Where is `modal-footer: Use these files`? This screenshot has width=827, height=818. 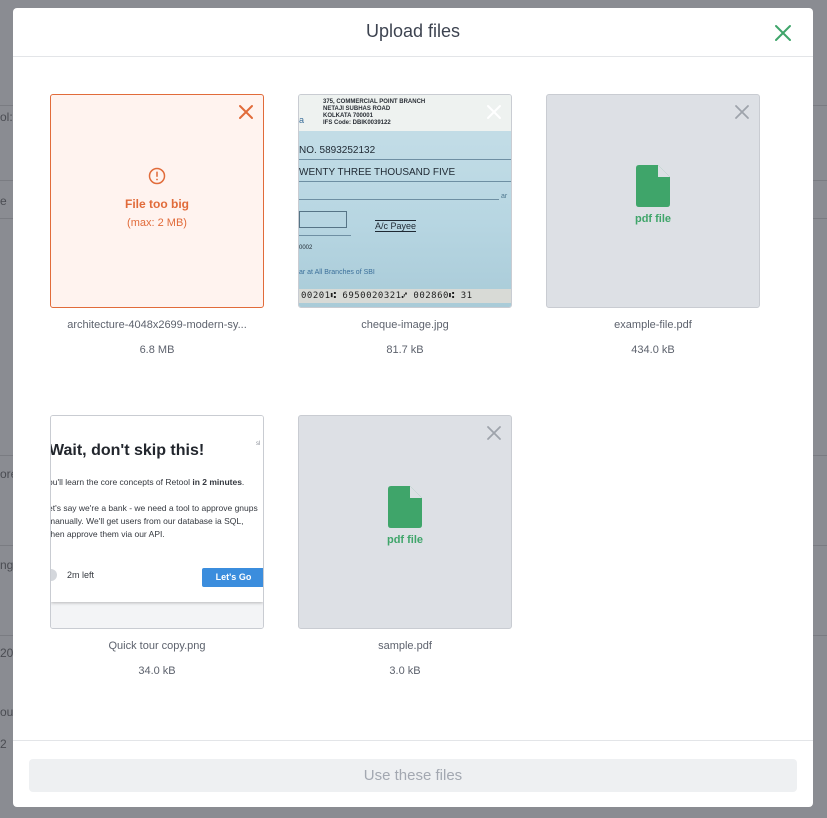 modal-footer: Use these files is located at coordinates (413, 773).